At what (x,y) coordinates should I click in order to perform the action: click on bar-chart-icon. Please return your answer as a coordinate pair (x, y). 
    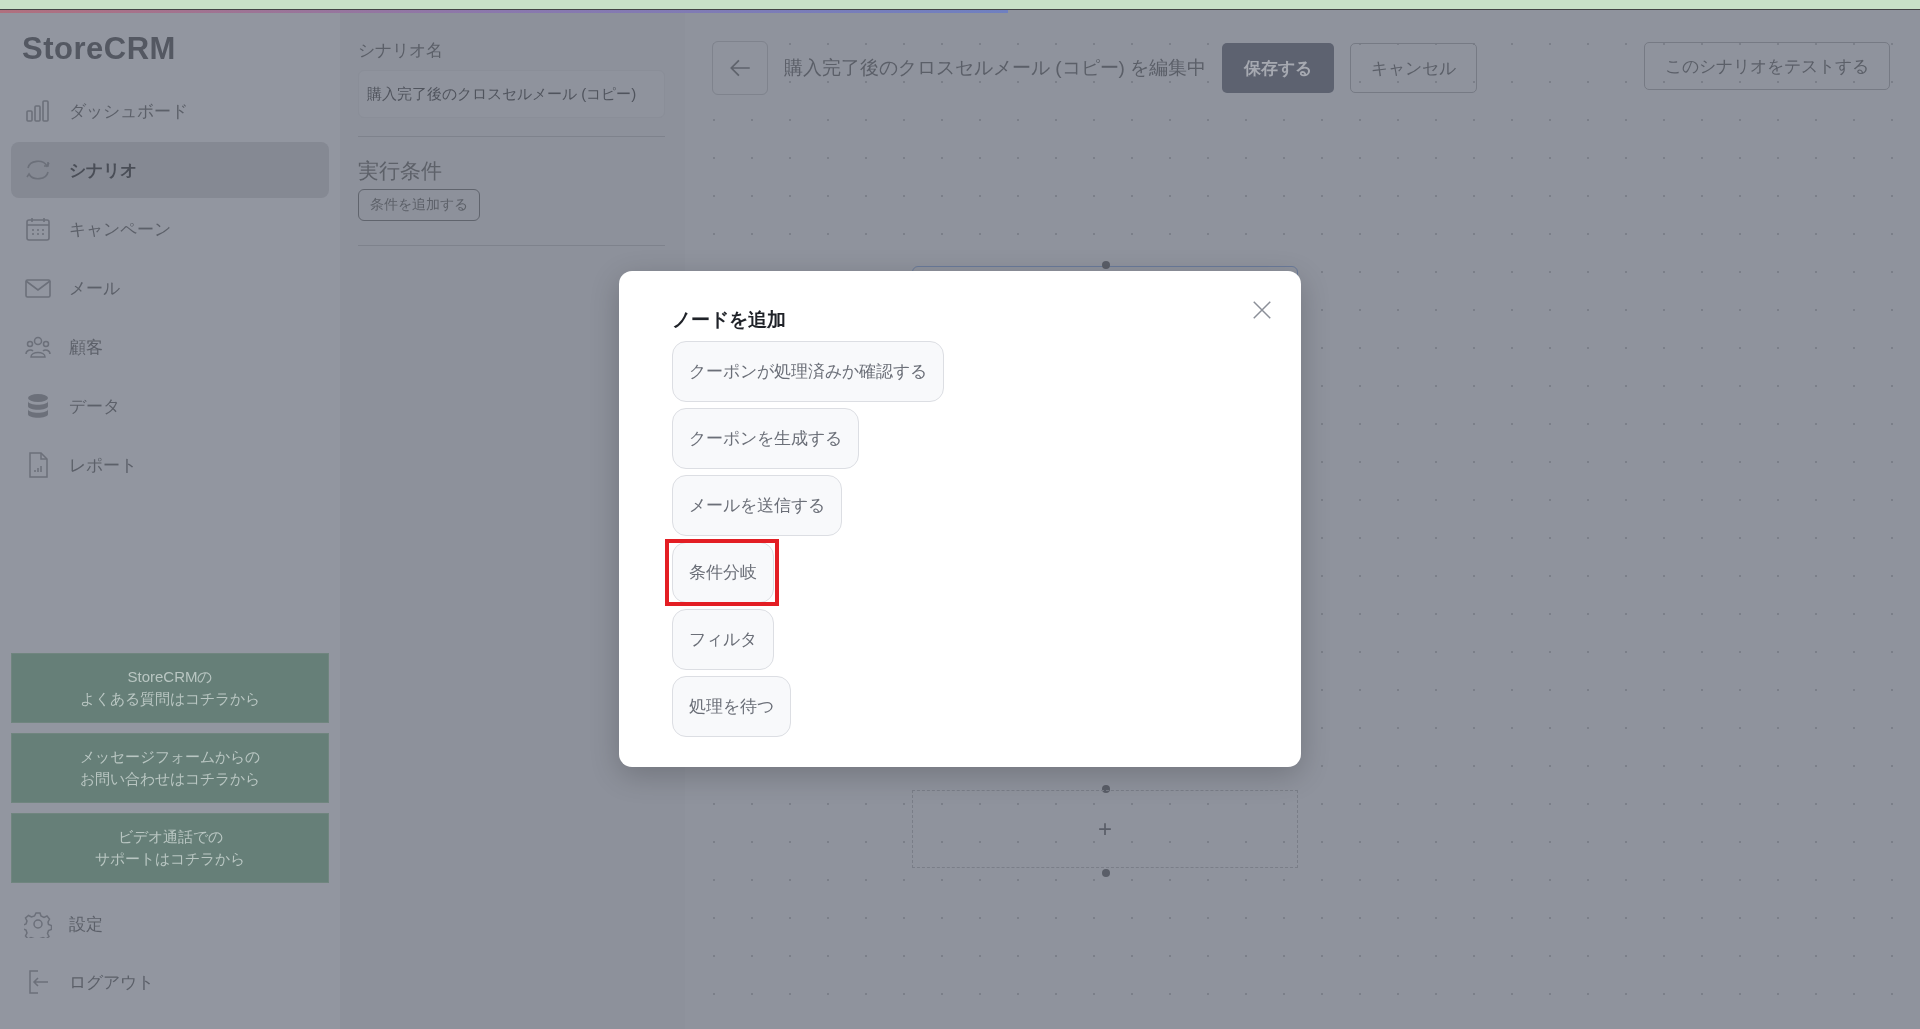
    Looking at the image, I should click on (38, 111).